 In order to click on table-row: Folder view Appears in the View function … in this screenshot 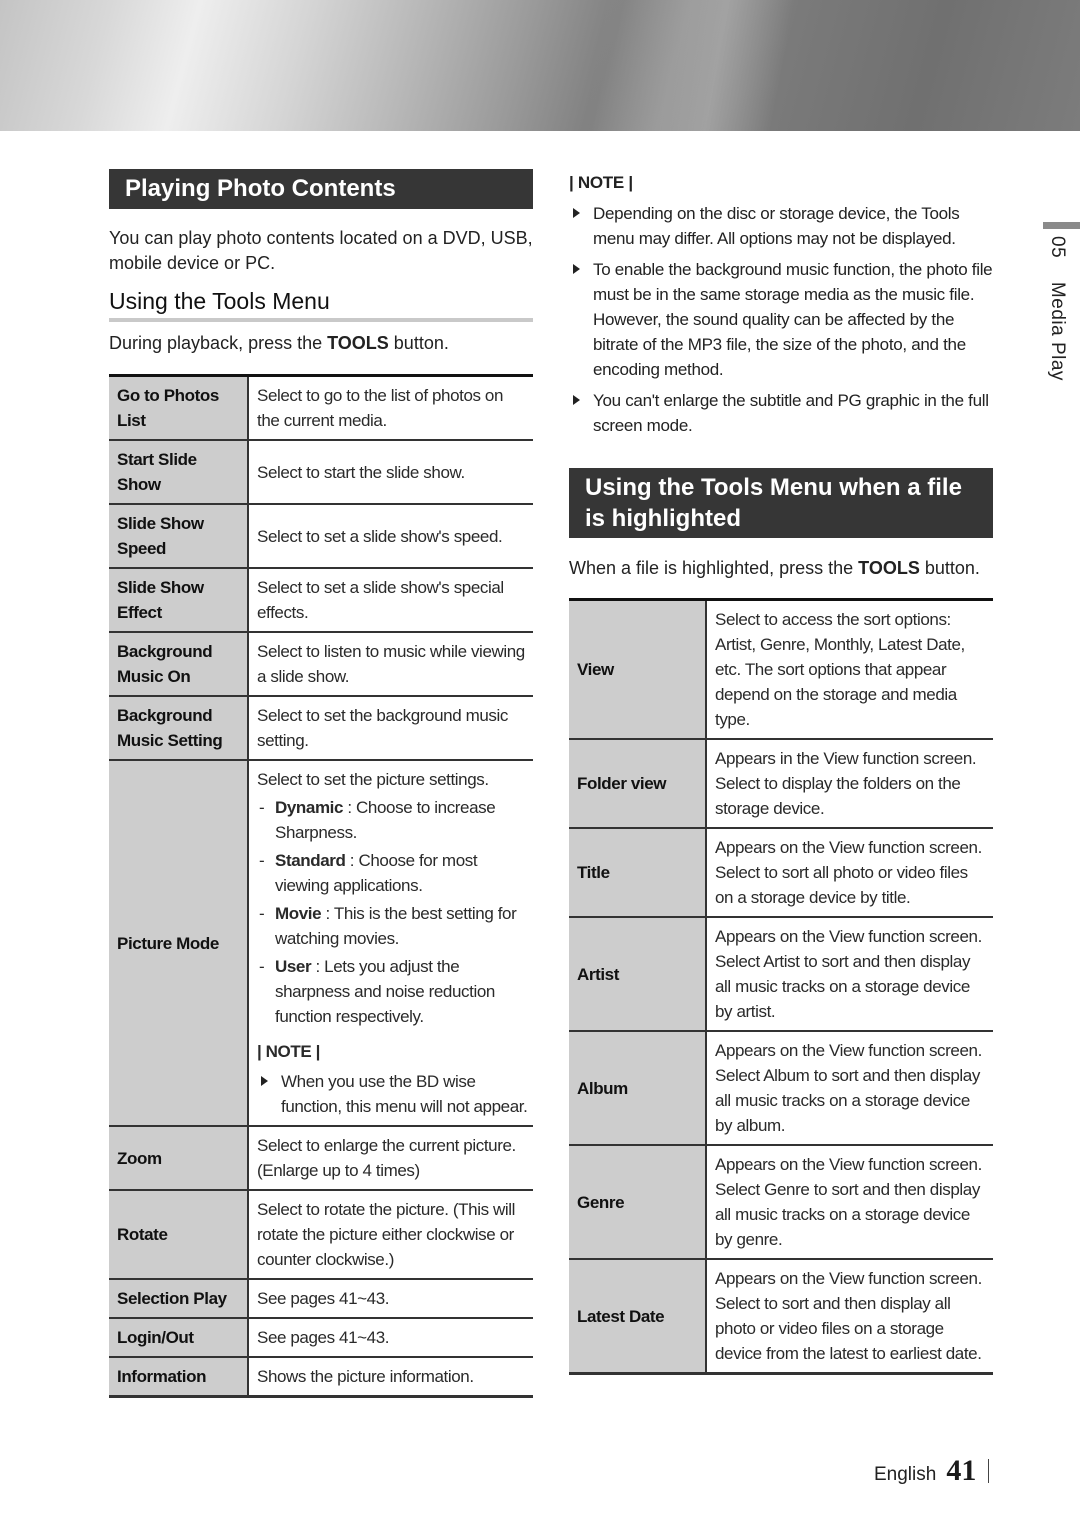, I will do `click(781, 783)`.